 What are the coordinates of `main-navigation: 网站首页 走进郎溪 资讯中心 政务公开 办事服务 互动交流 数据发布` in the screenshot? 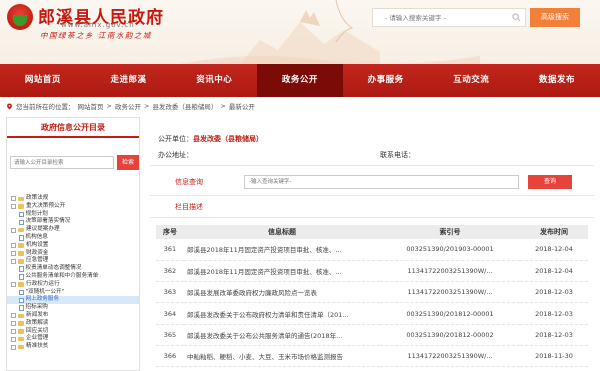 It's located at (300, 80).